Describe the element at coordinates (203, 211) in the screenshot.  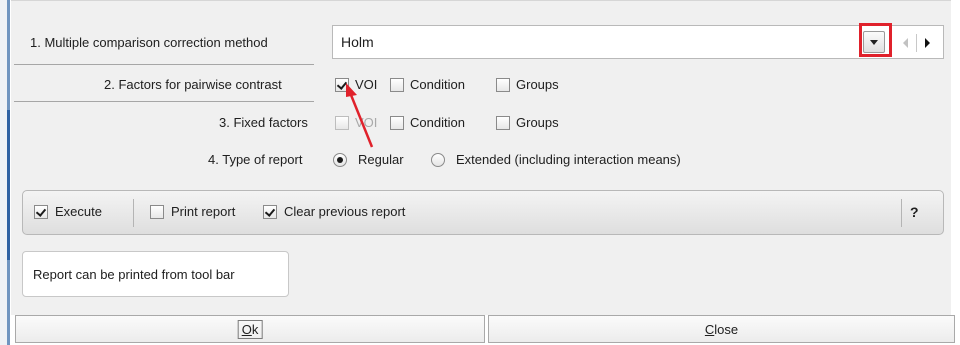
I see `print-report-label: Print report` at that location.